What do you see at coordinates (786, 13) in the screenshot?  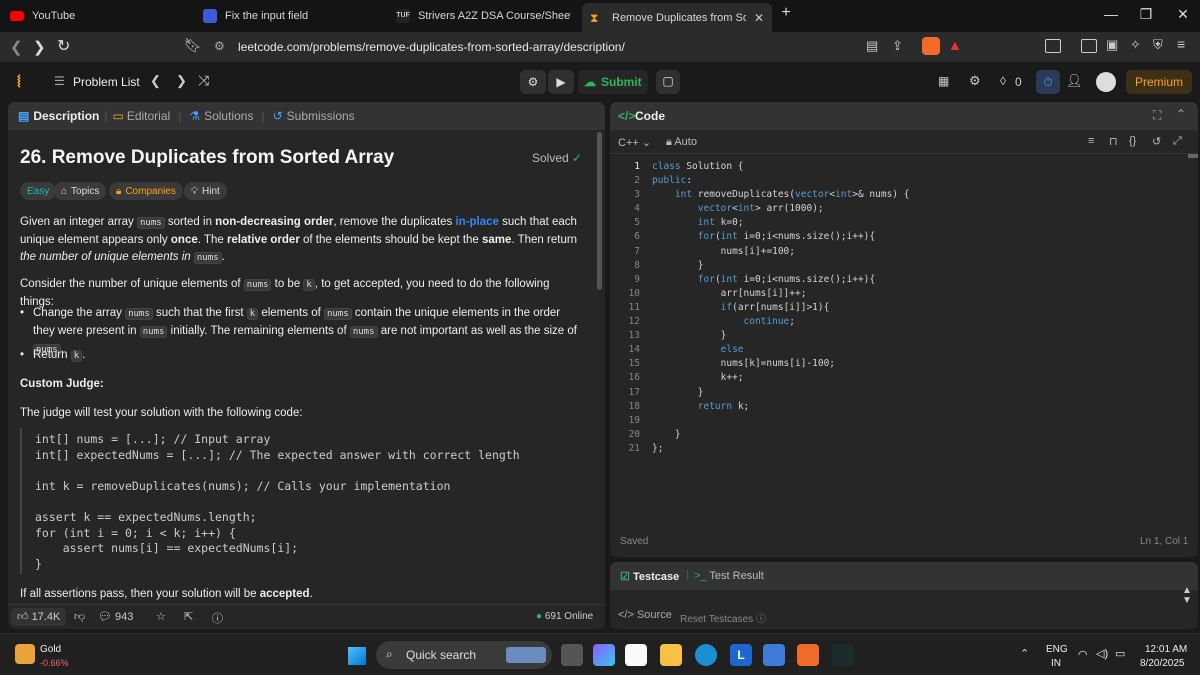 I see `new-tab-button: +` at bounding box center [786, 13].